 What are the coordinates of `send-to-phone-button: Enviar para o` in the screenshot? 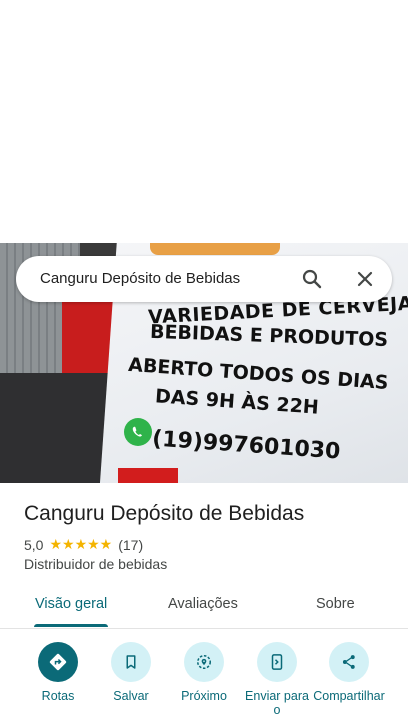 It's located at (277, 679).